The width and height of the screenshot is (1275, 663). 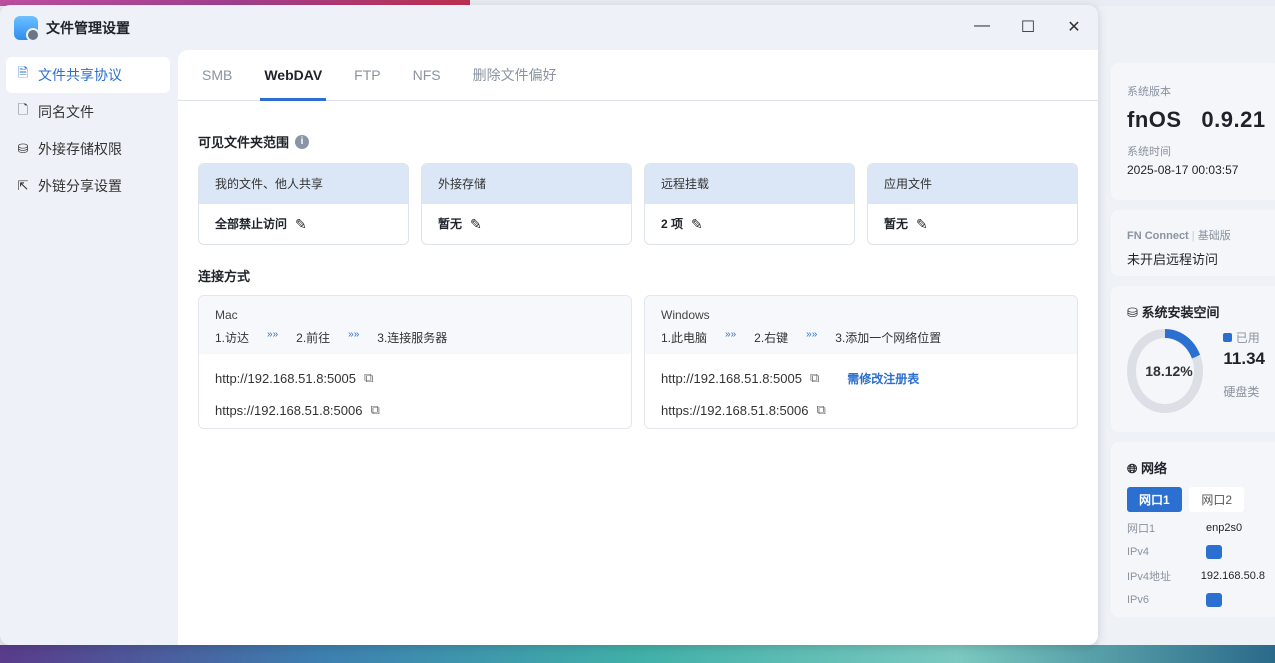 What do you see at coordinates (226, 315) in the screenshot?
I see `os-label: Mac` at bounding box center [226, 315].